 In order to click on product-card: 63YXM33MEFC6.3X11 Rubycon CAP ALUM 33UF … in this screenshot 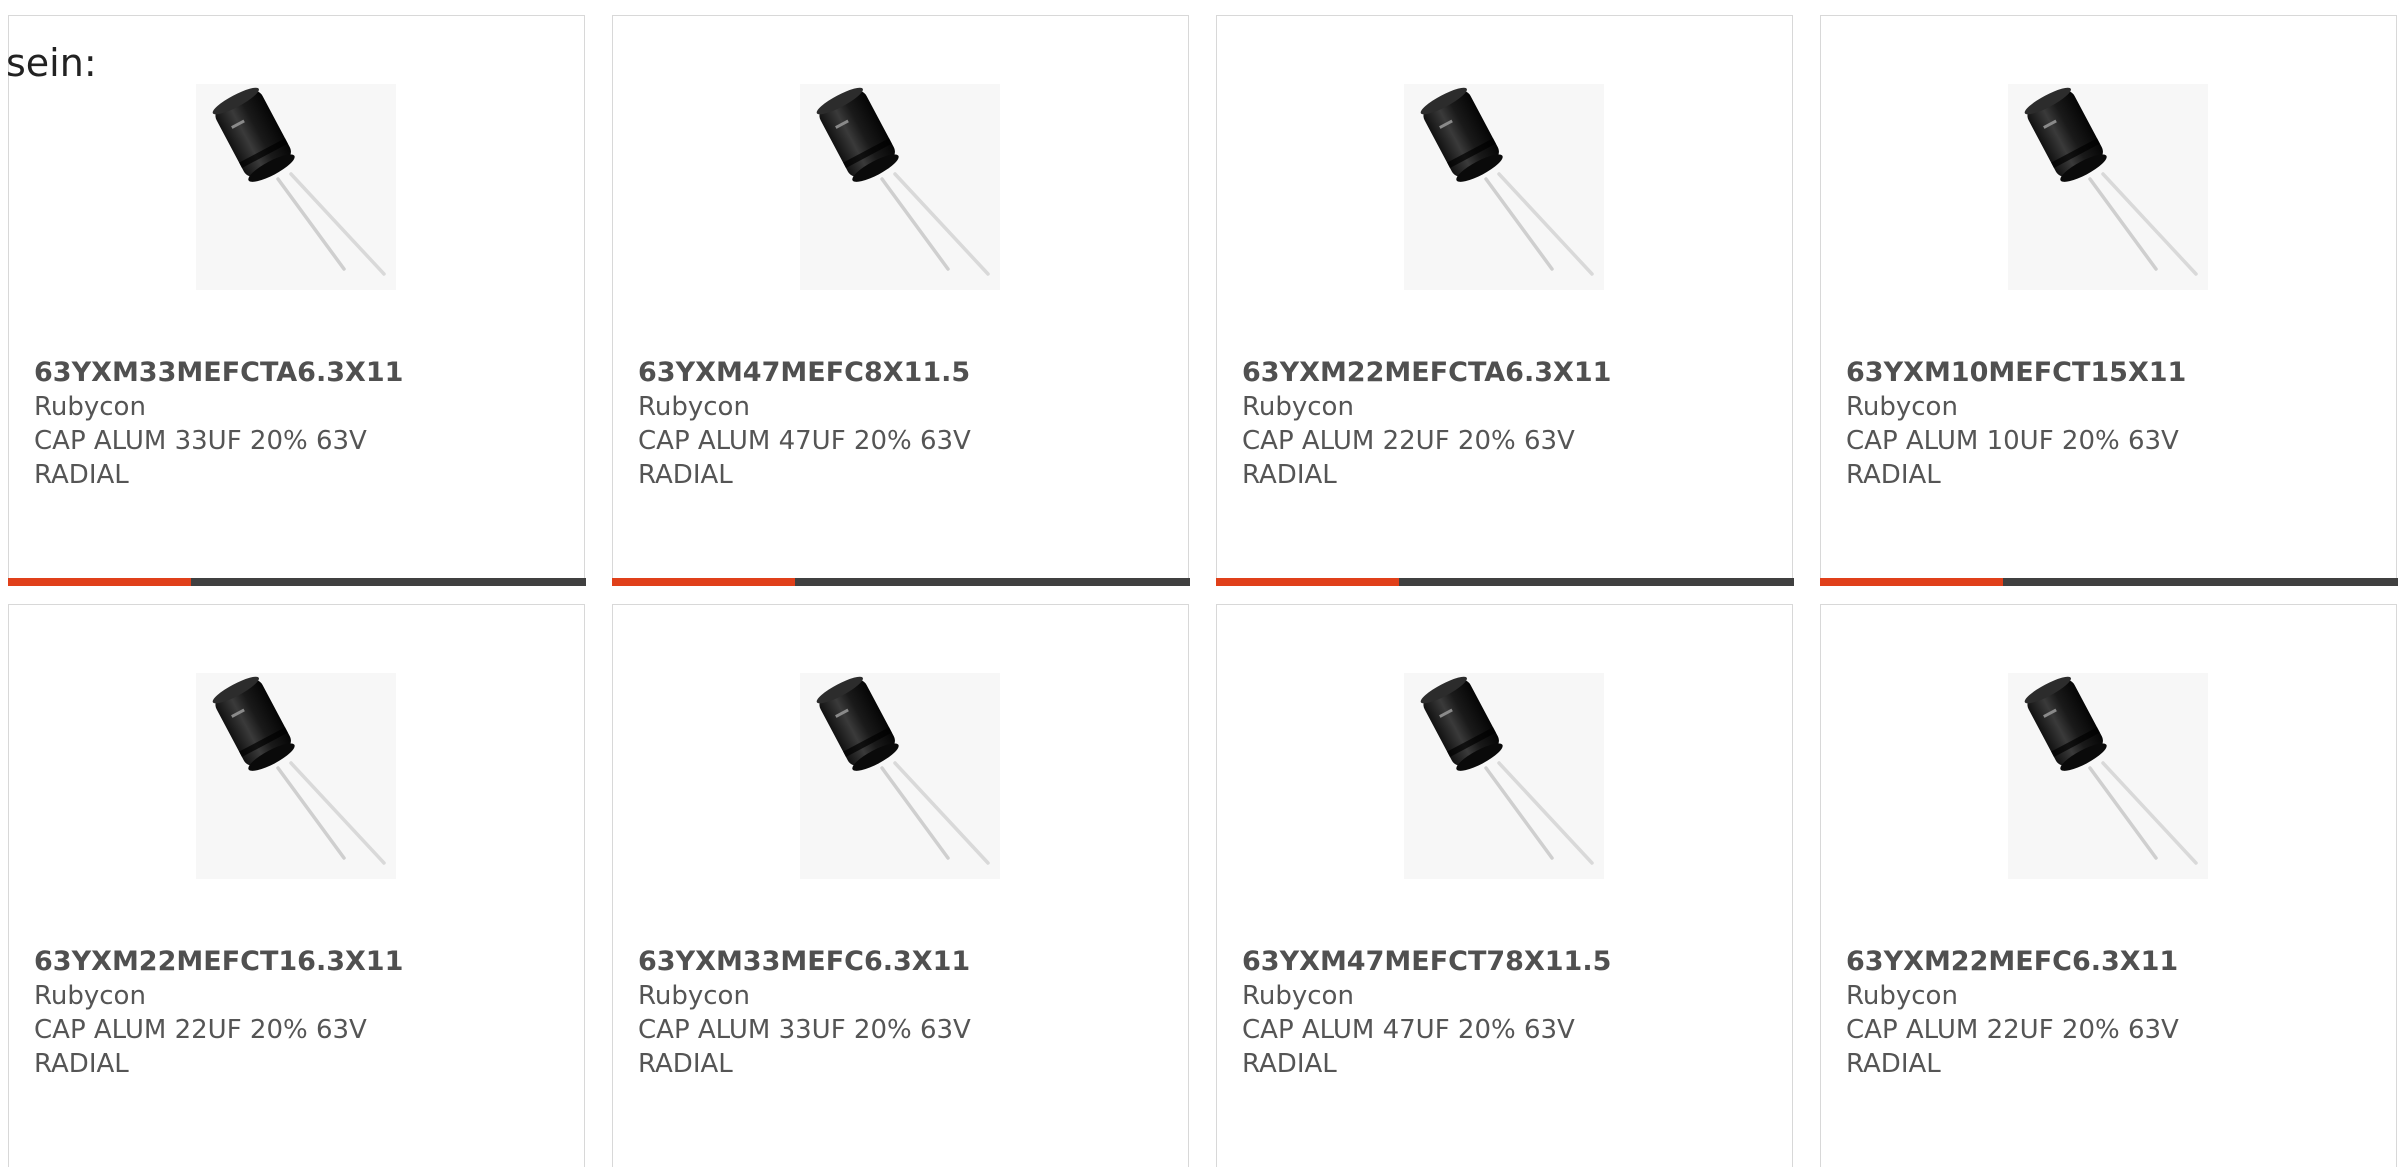, I will do `click(900, 885)`.